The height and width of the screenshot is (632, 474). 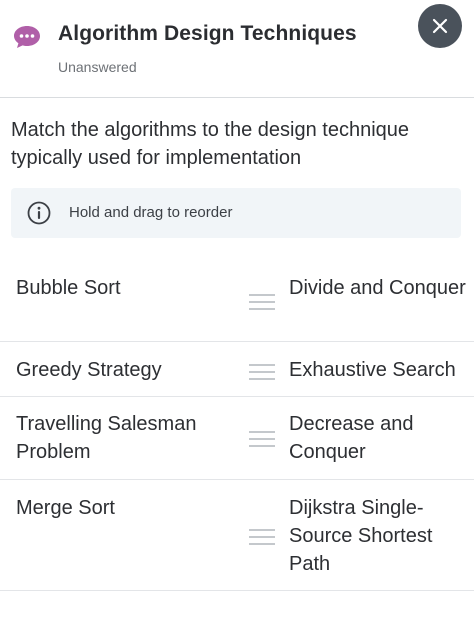 What do you see at coordinates (379, 438) in the screenshot?
I see `technique-item: Decrease and Conquer` at bounding box center [379, 438].